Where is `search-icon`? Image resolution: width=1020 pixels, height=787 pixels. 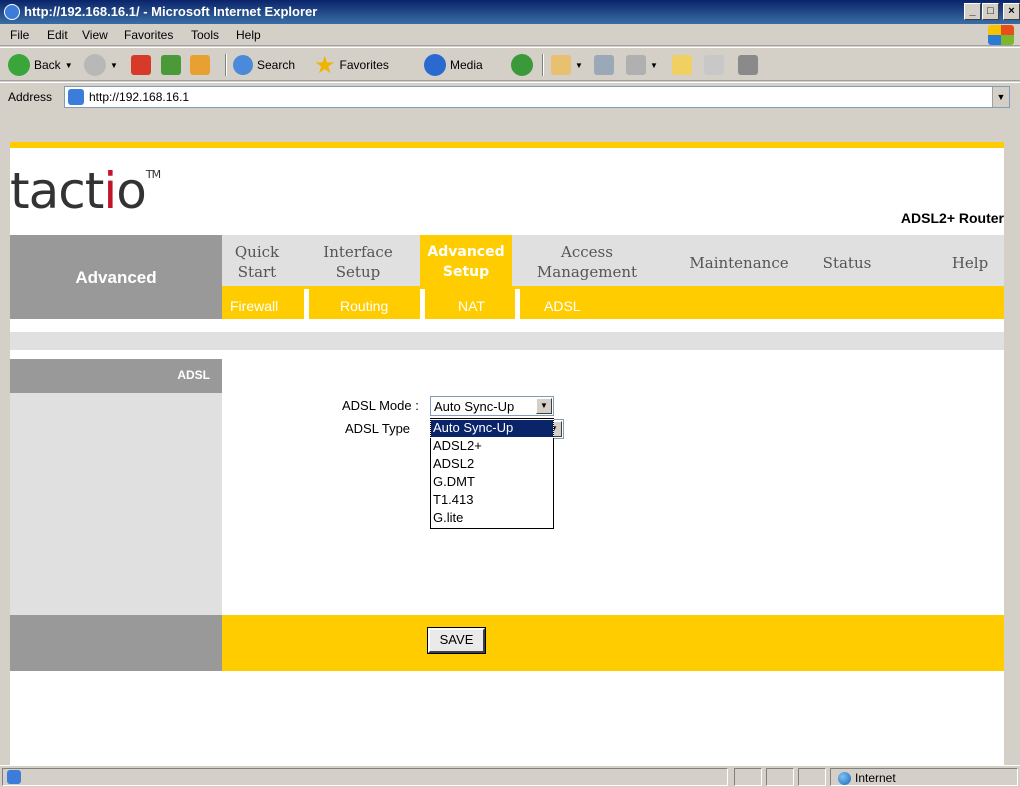
search-icon is located at coordinates (243, 65).